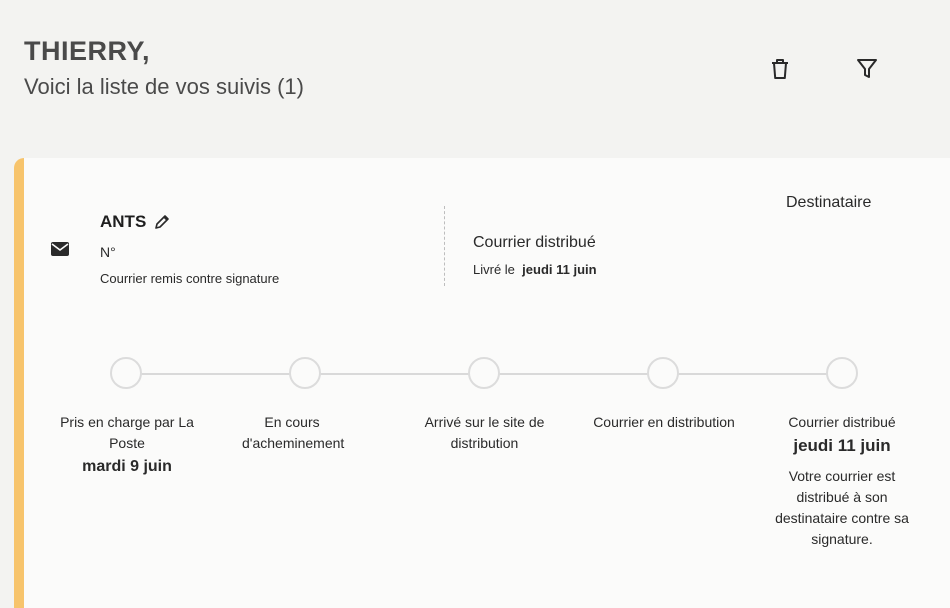  I want to click on filter-icon, so click(867, 69).